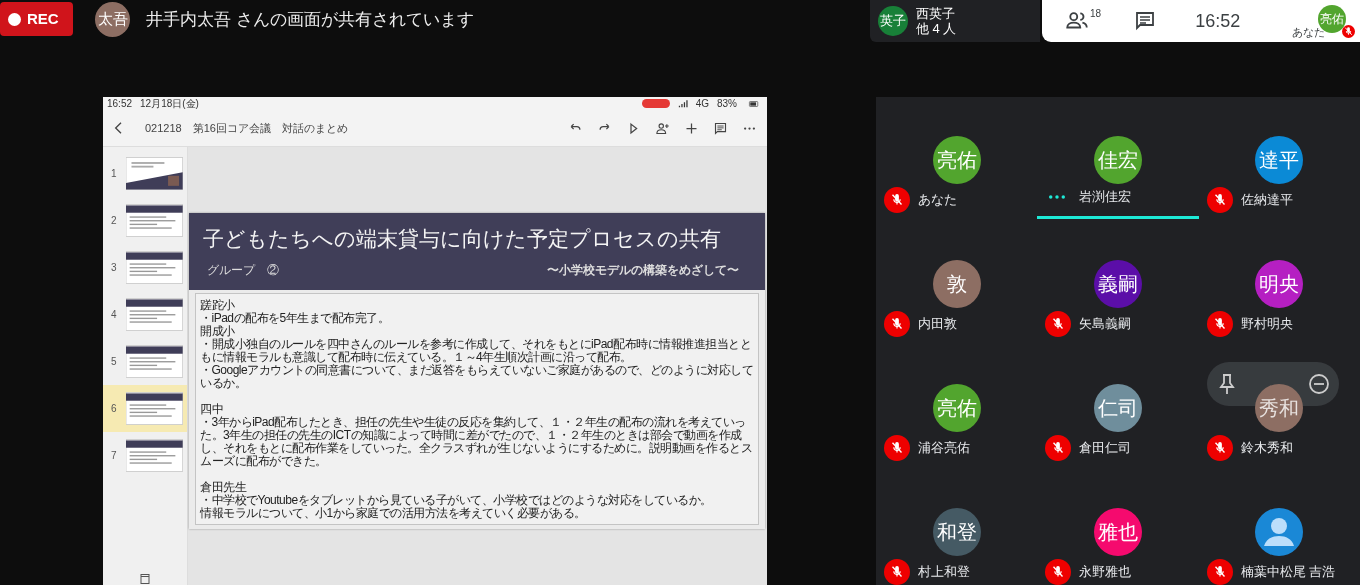 The width and height of the screenshot is (1360, 585). What do you see at coordinates (114, 221) in the screenshot?
I see `slide-number: 2` at bounding box center [114, 221].